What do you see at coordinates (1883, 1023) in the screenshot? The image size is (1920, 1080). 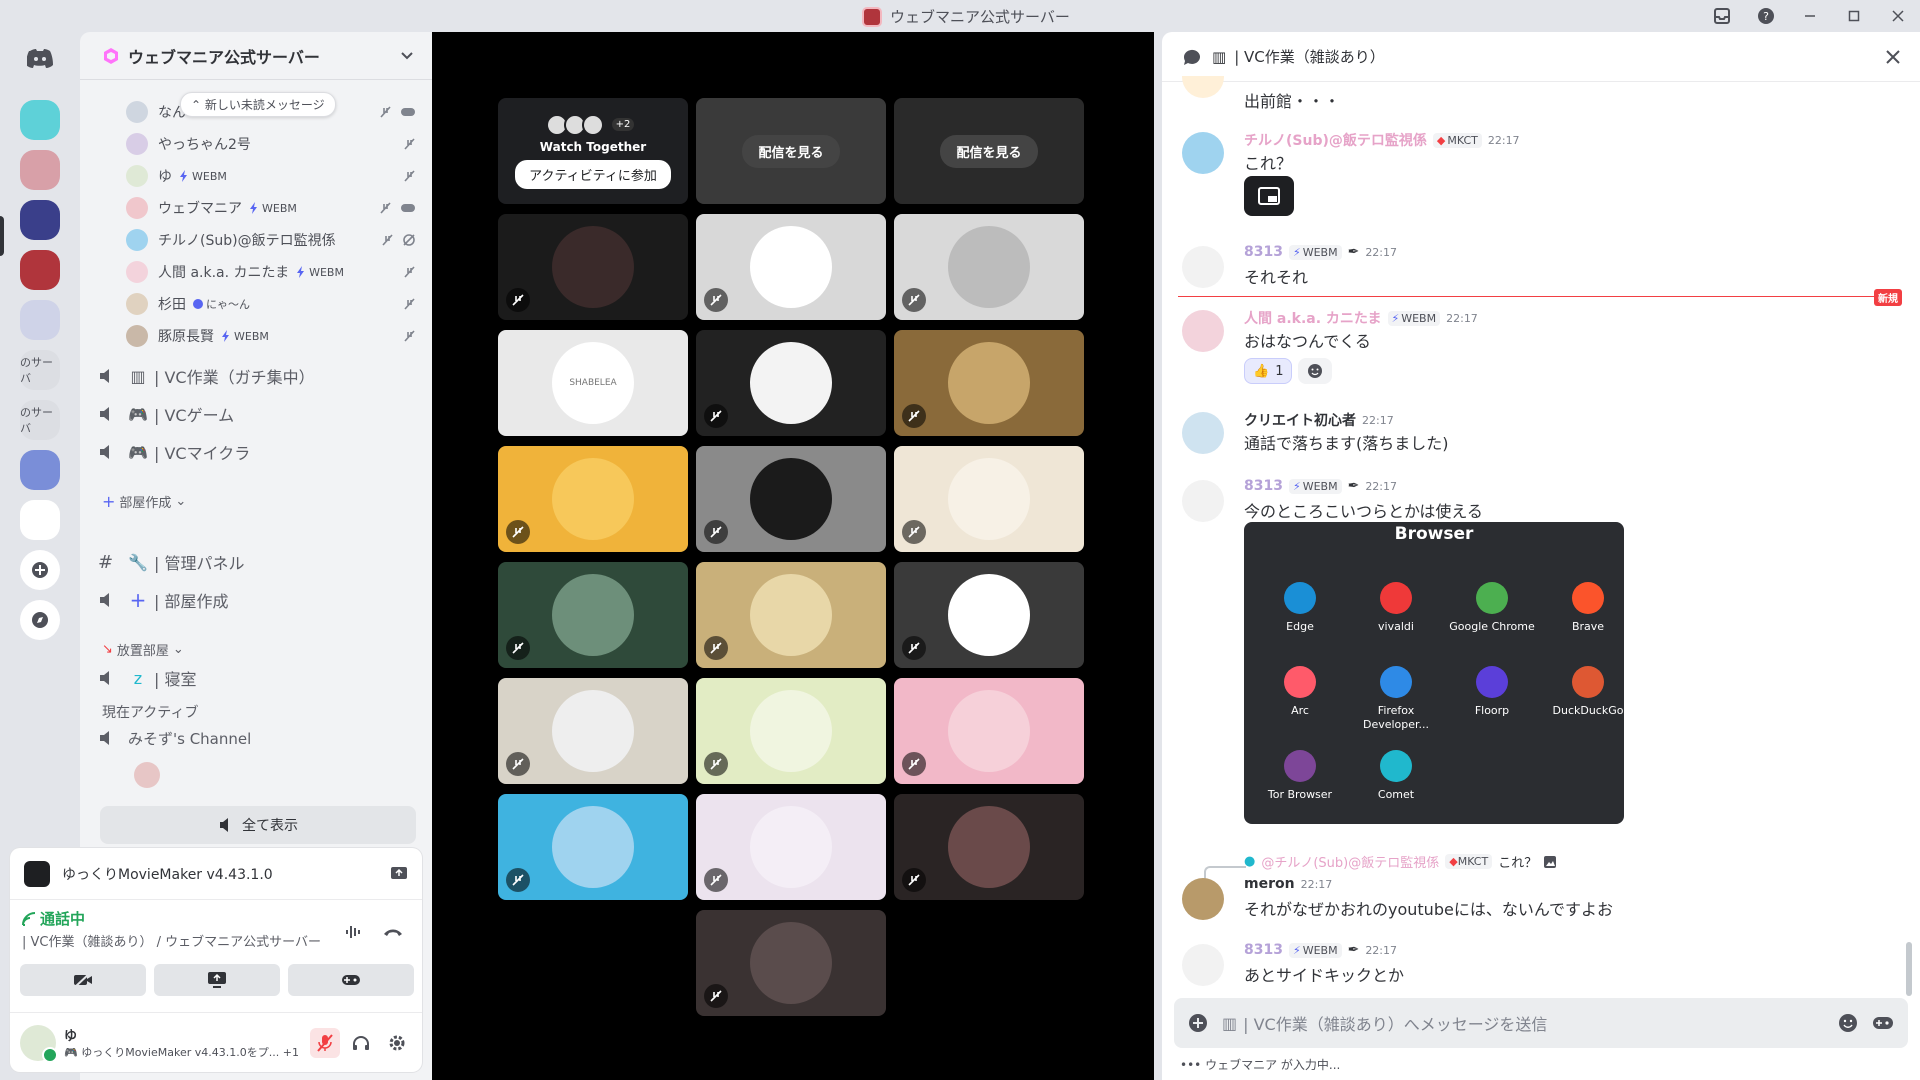 I see `gamepad-icon` at bounding box center [1883, 1023].